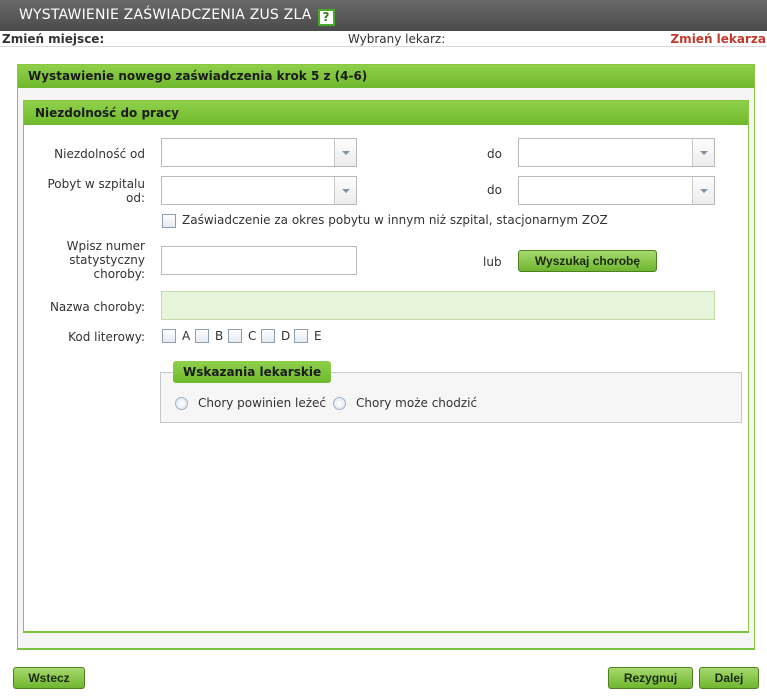 The width and height of the screenshot is (767, 696). I want to click on incapacity-to-label: do, so click(494, 154).